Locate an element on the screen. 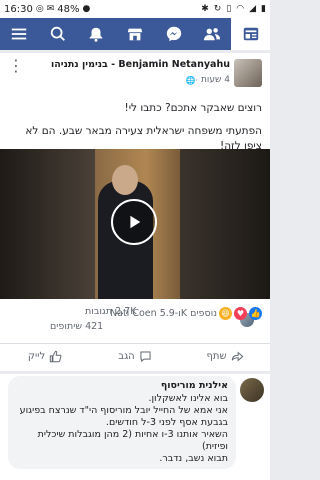 This screenshot has height=480, width=320. comment-text-line: תבוא נשב, נדבר. is located at coordinates (193, 458).